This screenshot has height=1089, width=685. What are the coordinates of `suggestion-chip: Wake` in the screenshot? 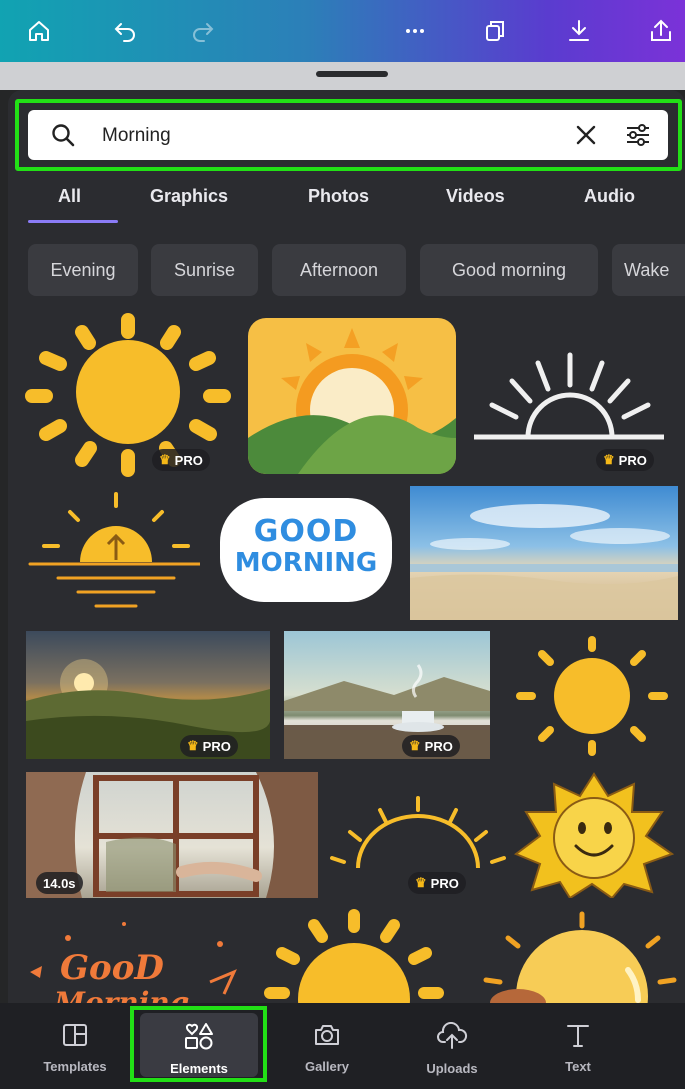 It's located at (648, 270).